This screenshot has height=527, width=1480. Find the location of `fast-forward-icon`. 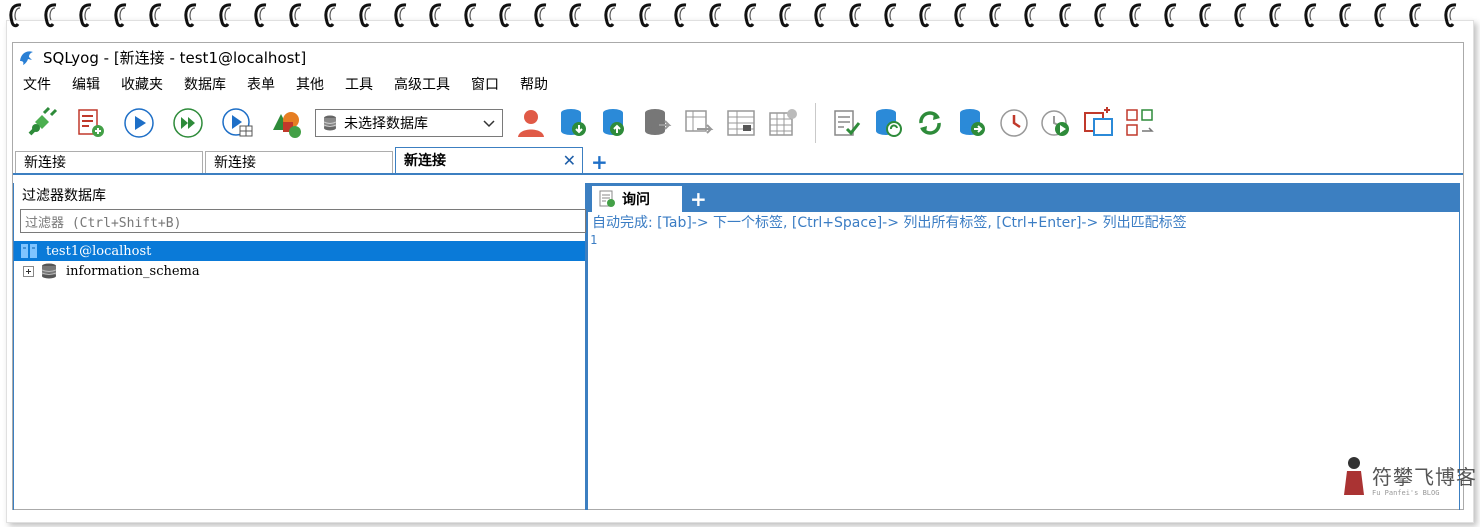

fast-forward-icon is located at coordinates (188, 123).